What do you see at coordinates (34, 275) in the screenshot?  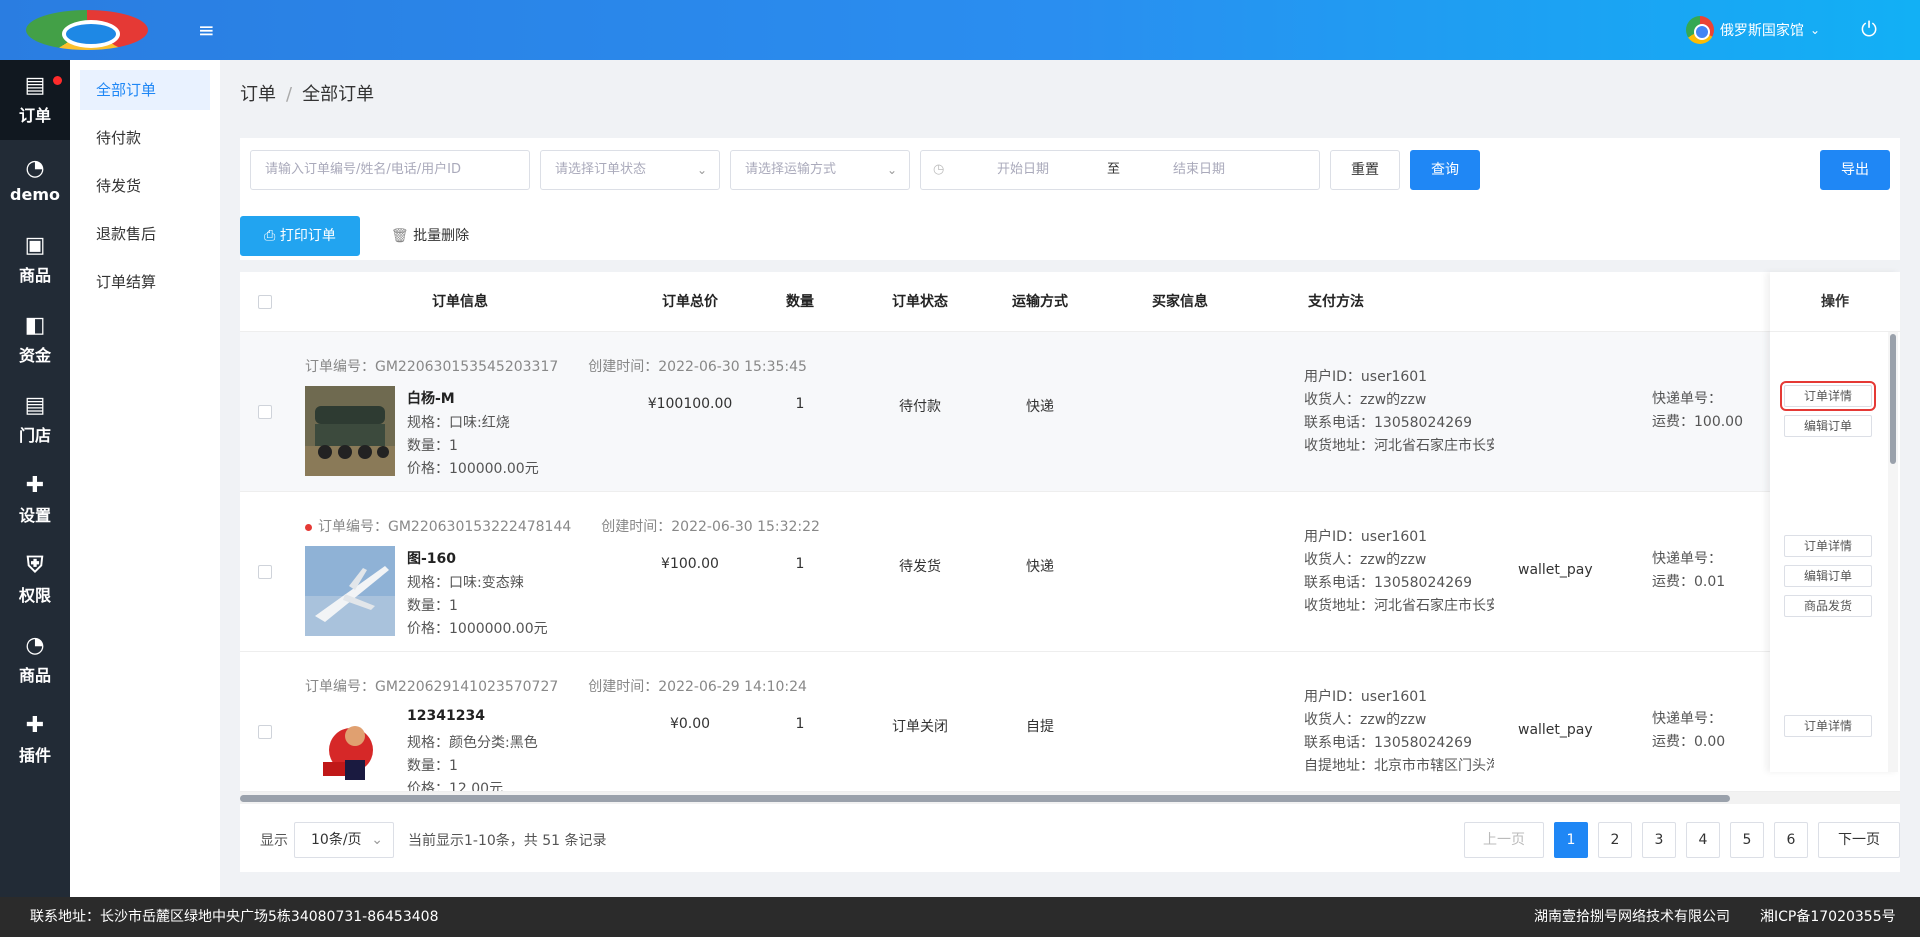 I see `nav-label: 商品` at bounding box center [34, 275].